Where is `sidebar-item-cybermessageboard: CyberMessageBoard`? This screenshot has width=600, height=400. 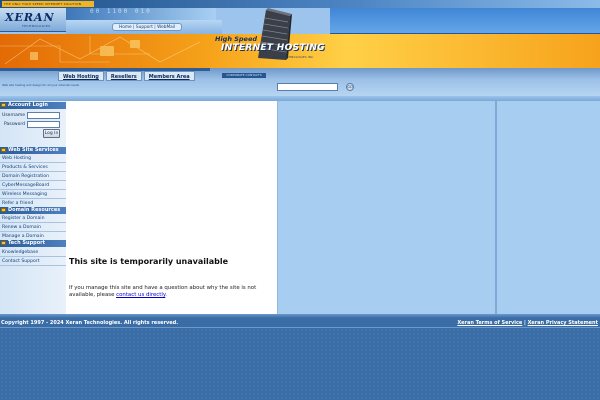 sidebar-item-cybermessageboard: CyberMessageBoard is located at coordinates (33, 185).